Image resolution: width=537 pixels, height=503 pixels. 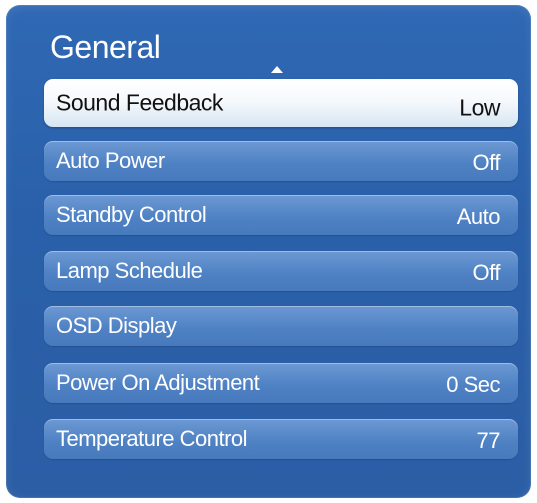 What do you see at coordinates (479, 107) in the screenshot?
I see `menu-item-value: Low` at bounding box center [479, 107].